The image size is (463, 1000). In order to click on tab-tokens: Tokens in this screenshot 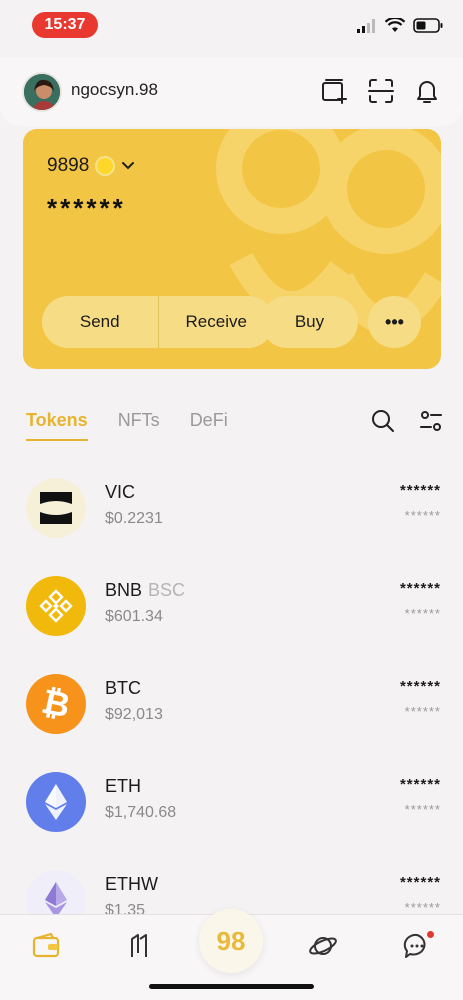, I will do `click(57, 425)`.